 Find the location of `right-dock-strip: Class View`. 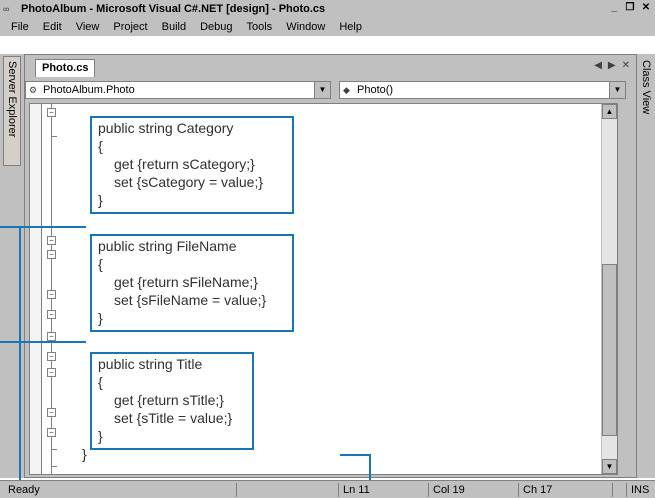

right-dock-strip: Class View is located at coordinates (646, 266).